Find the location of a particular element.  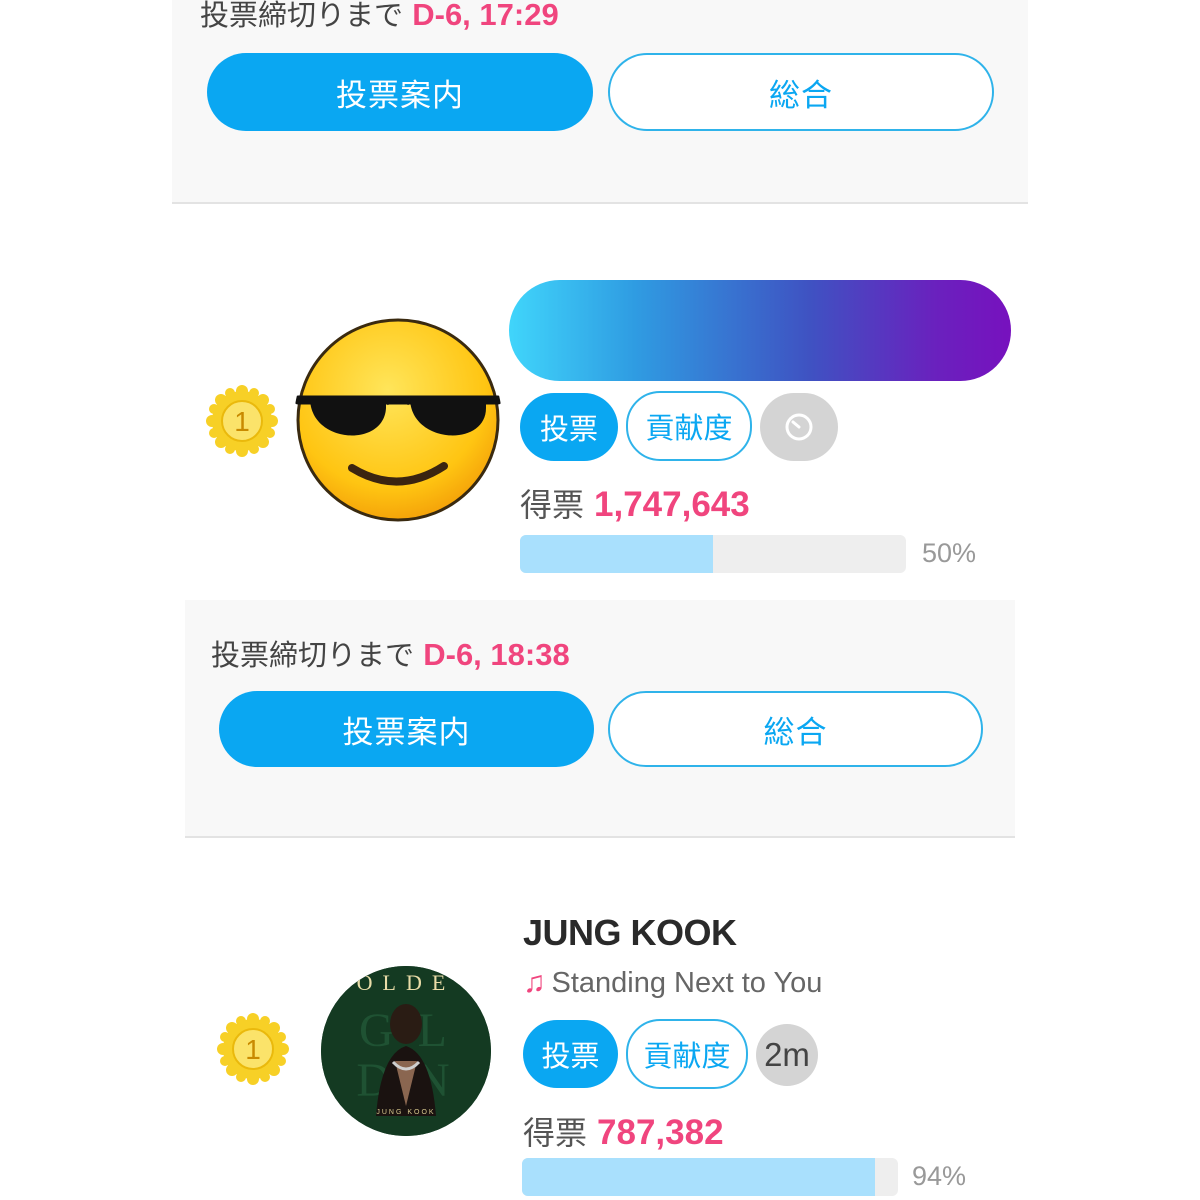

votes-count: 得票 787,382 is located at coordinates (623, 1131).